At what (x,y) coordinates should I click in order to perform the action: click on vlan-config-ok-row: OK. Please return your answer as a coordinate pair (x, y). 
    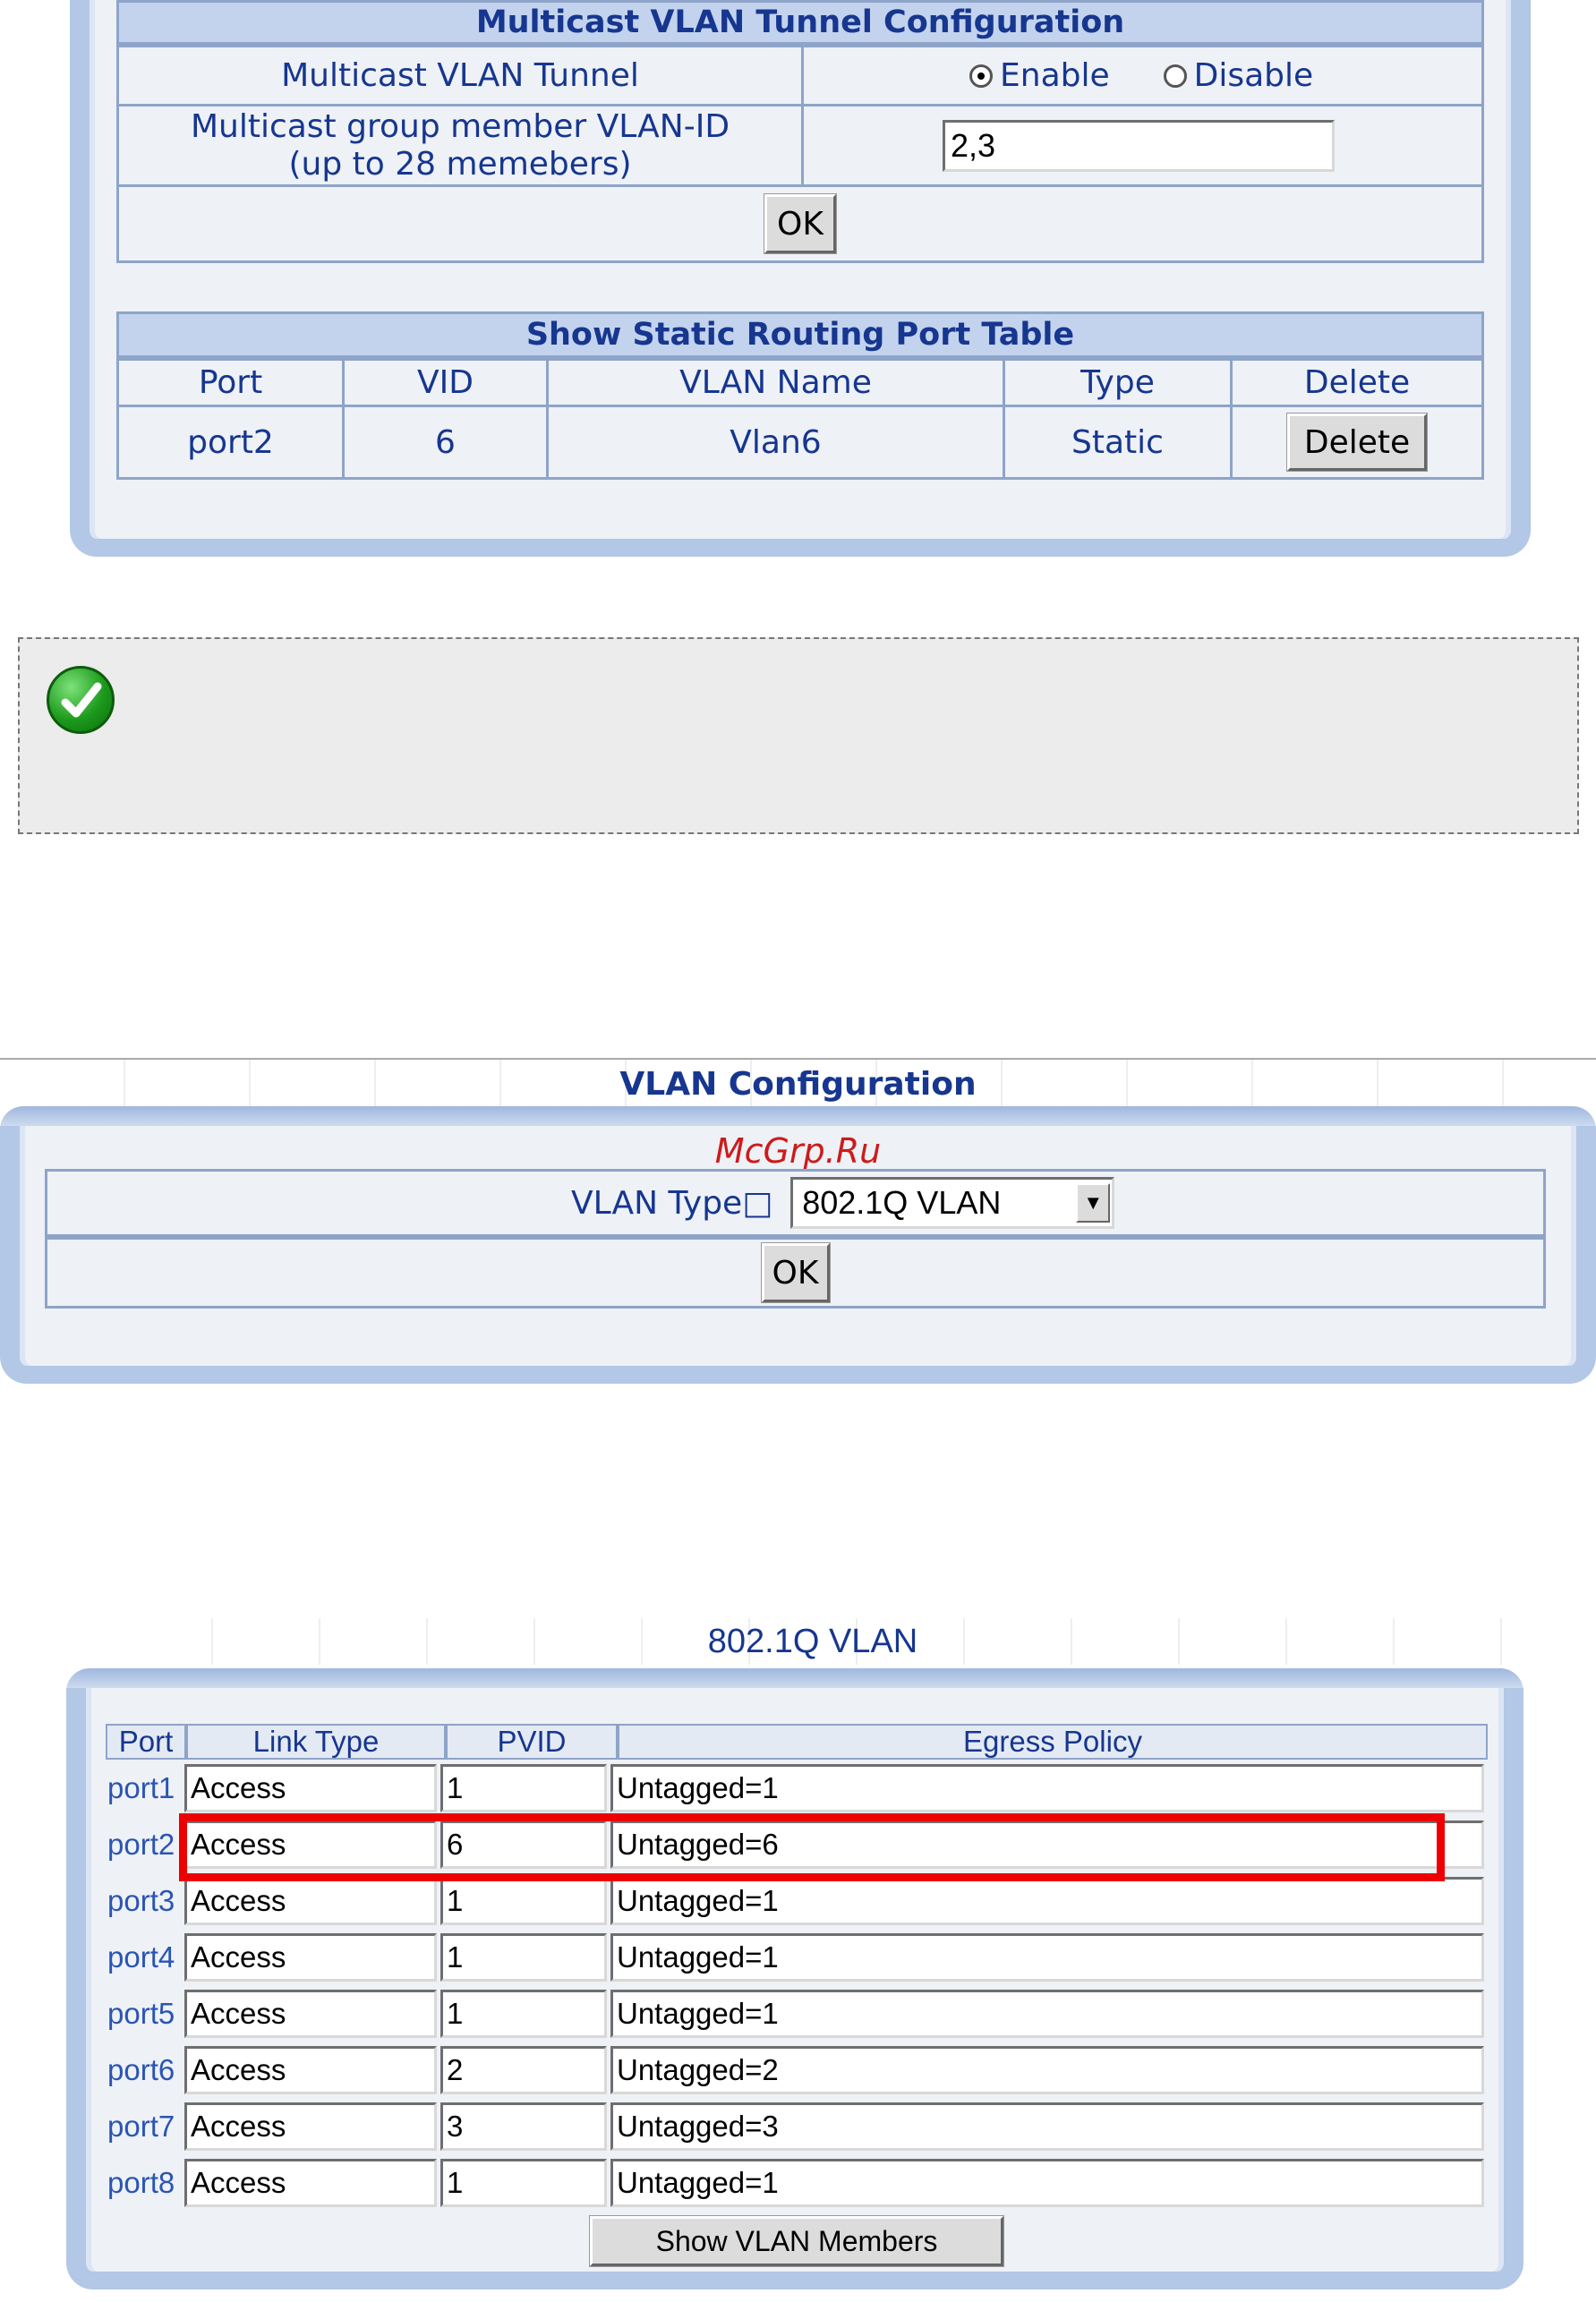
    Looking at the image, I should click on (795, 1273).